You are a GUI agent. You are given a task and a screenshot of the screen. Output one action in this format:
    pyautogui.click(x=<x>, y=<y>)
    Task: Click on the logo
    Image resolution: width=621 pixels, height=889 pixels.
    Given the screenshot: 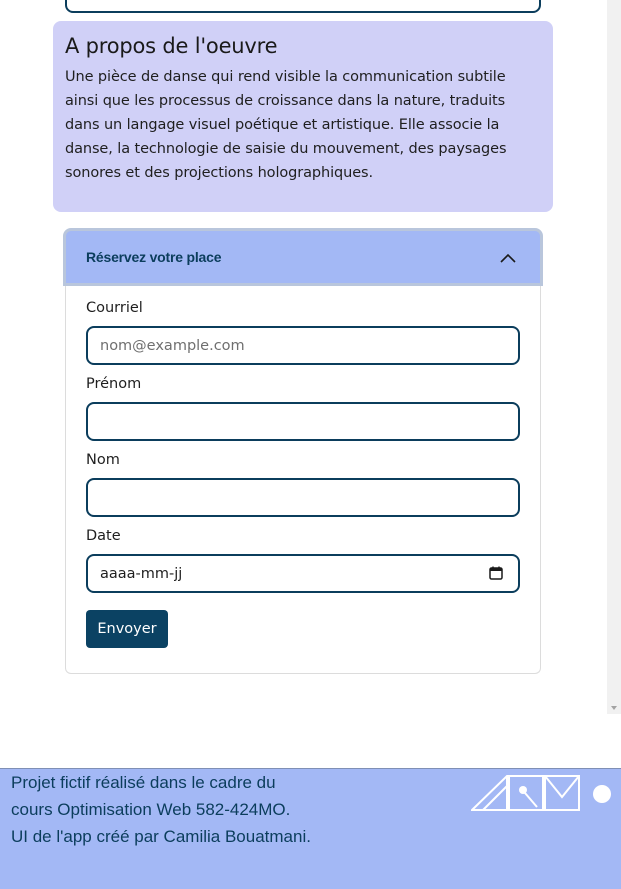 What is the action you would take?
    pyautogui.click(x=541, y=793)
    